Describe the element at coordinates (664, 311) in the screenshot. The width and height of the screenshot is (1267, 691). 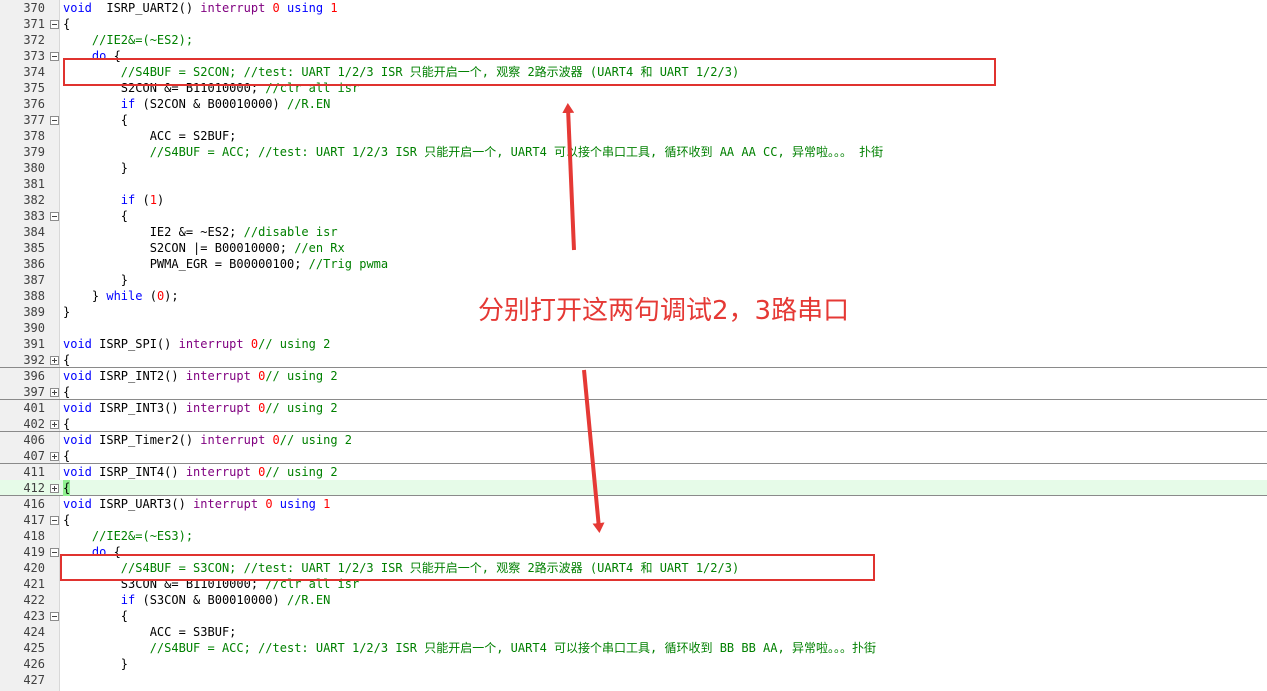
I see `annotation-text: 分别打开这两句调试2，3路串口` at that location.